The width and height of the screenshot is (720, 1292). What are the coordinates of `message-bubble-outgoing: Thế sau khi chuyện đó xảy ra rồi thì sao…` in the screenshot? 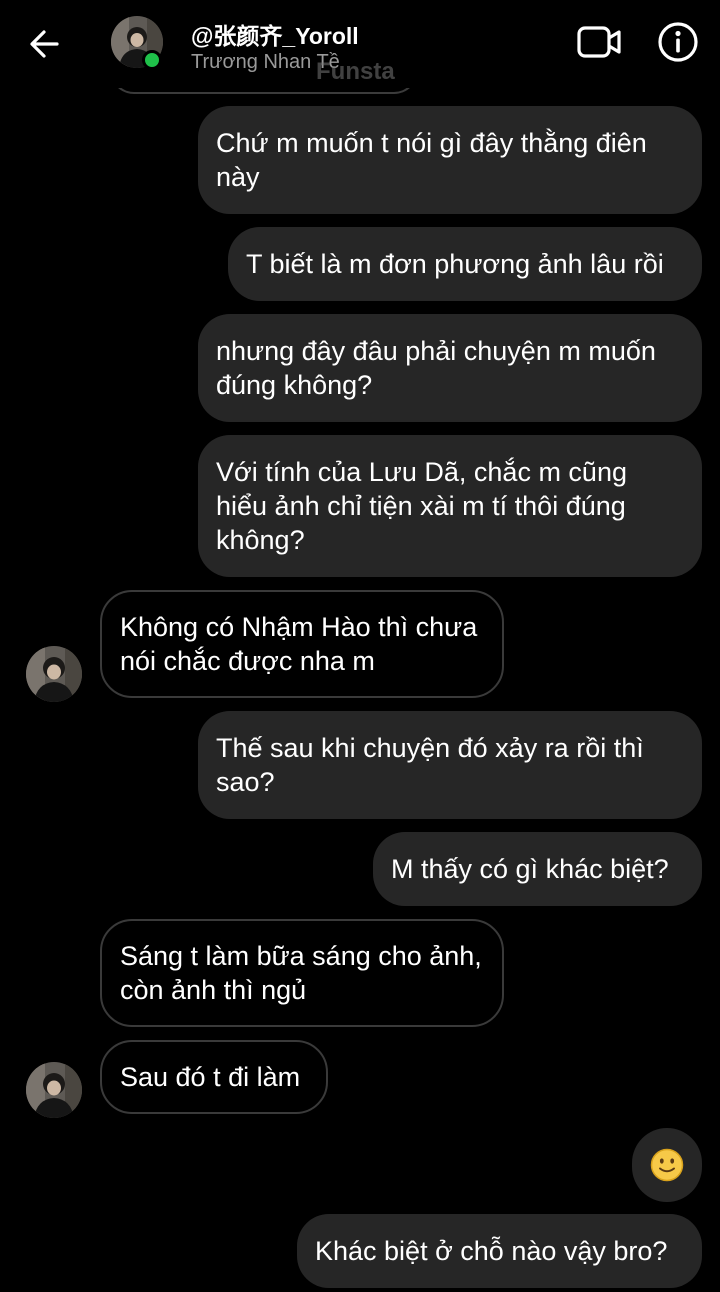 It's located at (450, 765).